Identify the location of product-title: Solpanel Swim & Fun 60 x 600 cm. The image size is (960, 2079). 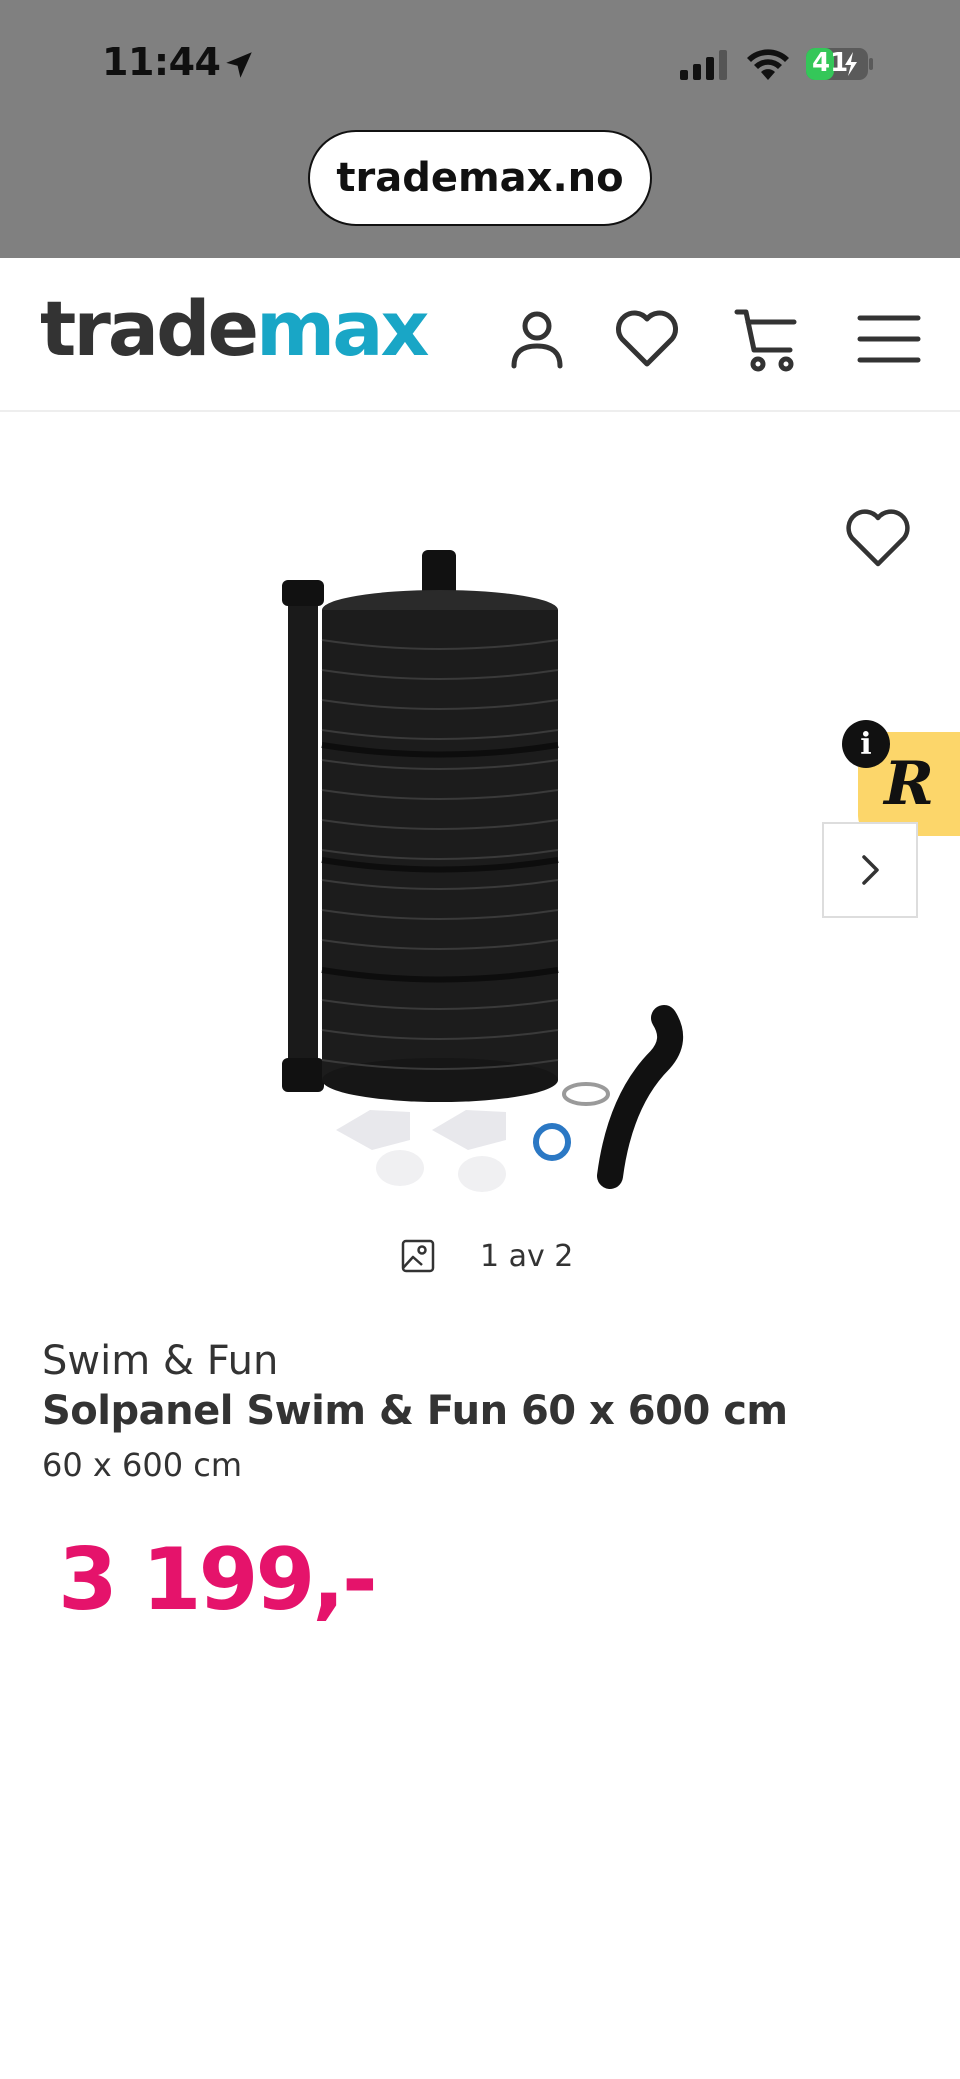
(415, 1411).